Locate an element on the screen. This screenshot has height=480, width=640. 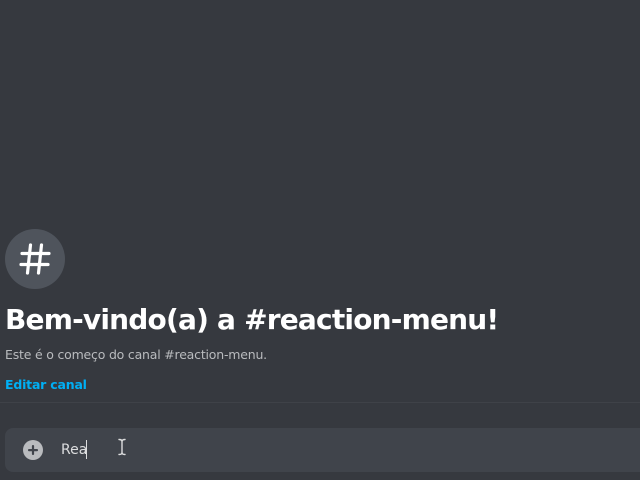
ibeam-cursor-icon is located at coordinates (122, 447).